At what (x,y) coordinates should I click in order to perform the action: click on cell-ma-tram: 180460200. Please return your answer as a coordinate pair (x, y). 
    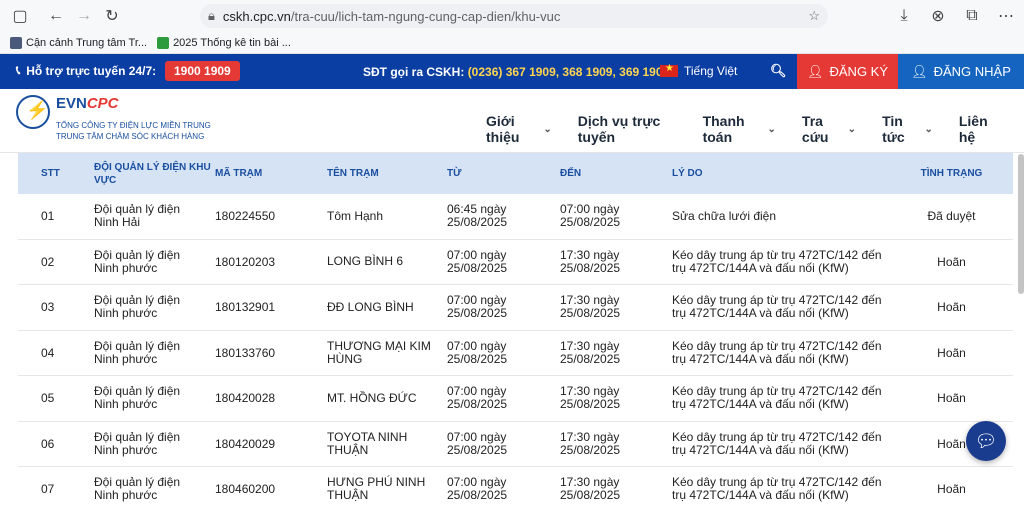
    Looking at the image, I should click on (271, 489).